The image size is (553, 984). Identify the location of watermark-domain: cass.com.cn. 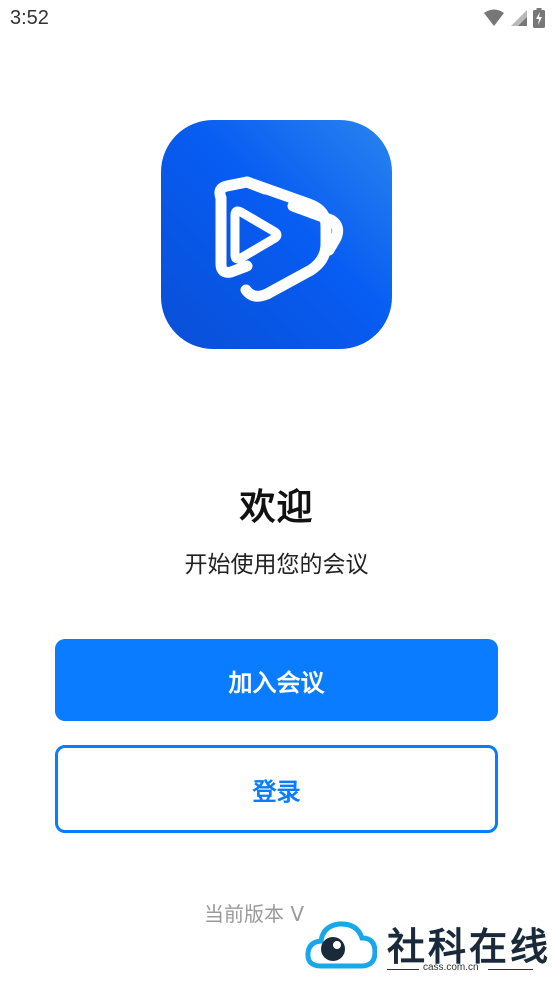
(451, 967).